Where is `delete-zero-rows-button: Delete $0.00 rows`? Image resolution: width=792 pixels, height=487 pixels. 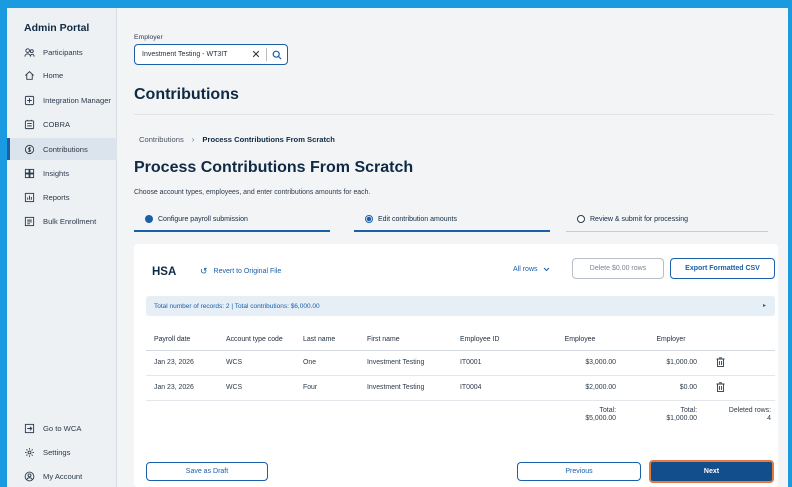 delete-zero-rows-button: Delete $0.00 rows is located at coordinates (618, 268).